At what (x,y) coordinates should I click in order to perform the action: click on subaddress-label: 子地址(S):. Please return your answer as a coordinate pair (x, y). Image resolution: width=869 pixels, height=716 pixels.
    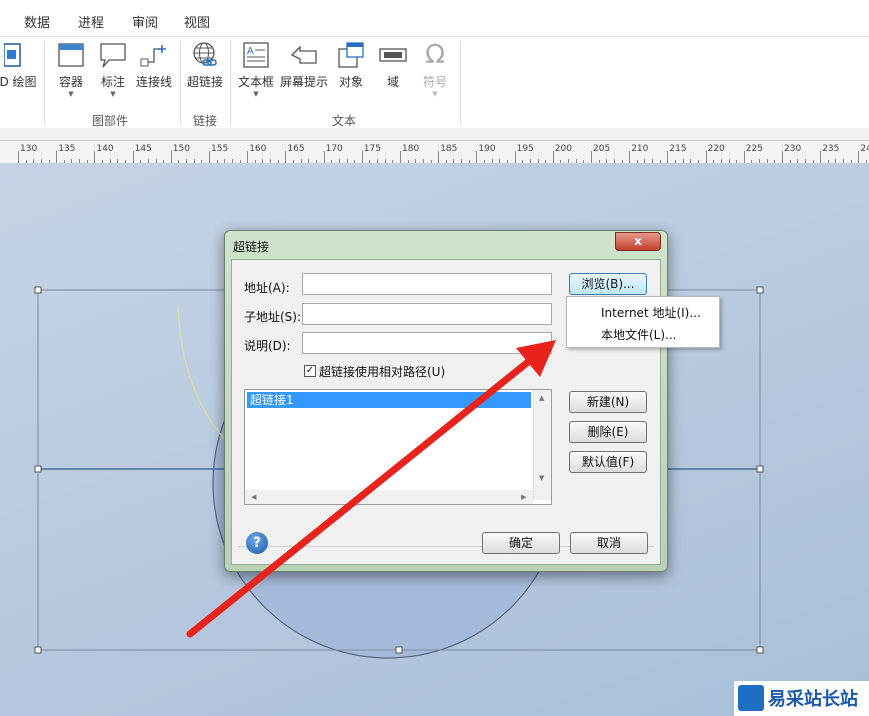
    Looking at the image, I should click on (273, 317).